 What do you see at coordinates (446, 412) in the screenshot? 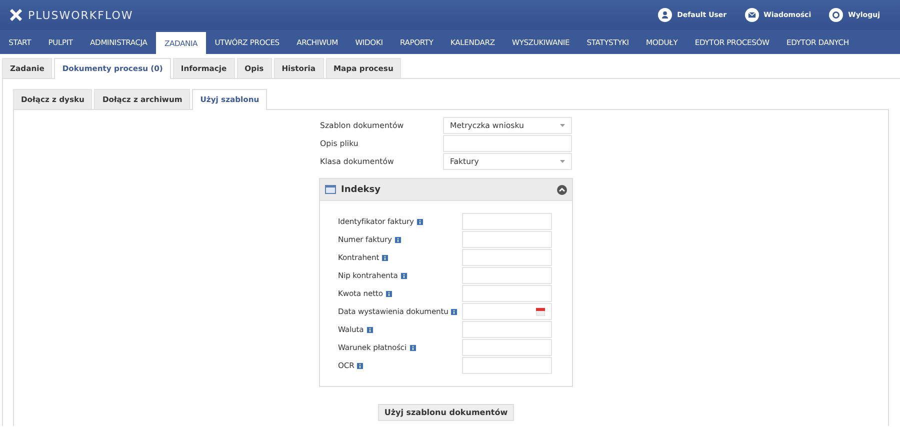
I see `use-template-button: Użyj szablonu dokumentów` at bounding box center [446, 412].